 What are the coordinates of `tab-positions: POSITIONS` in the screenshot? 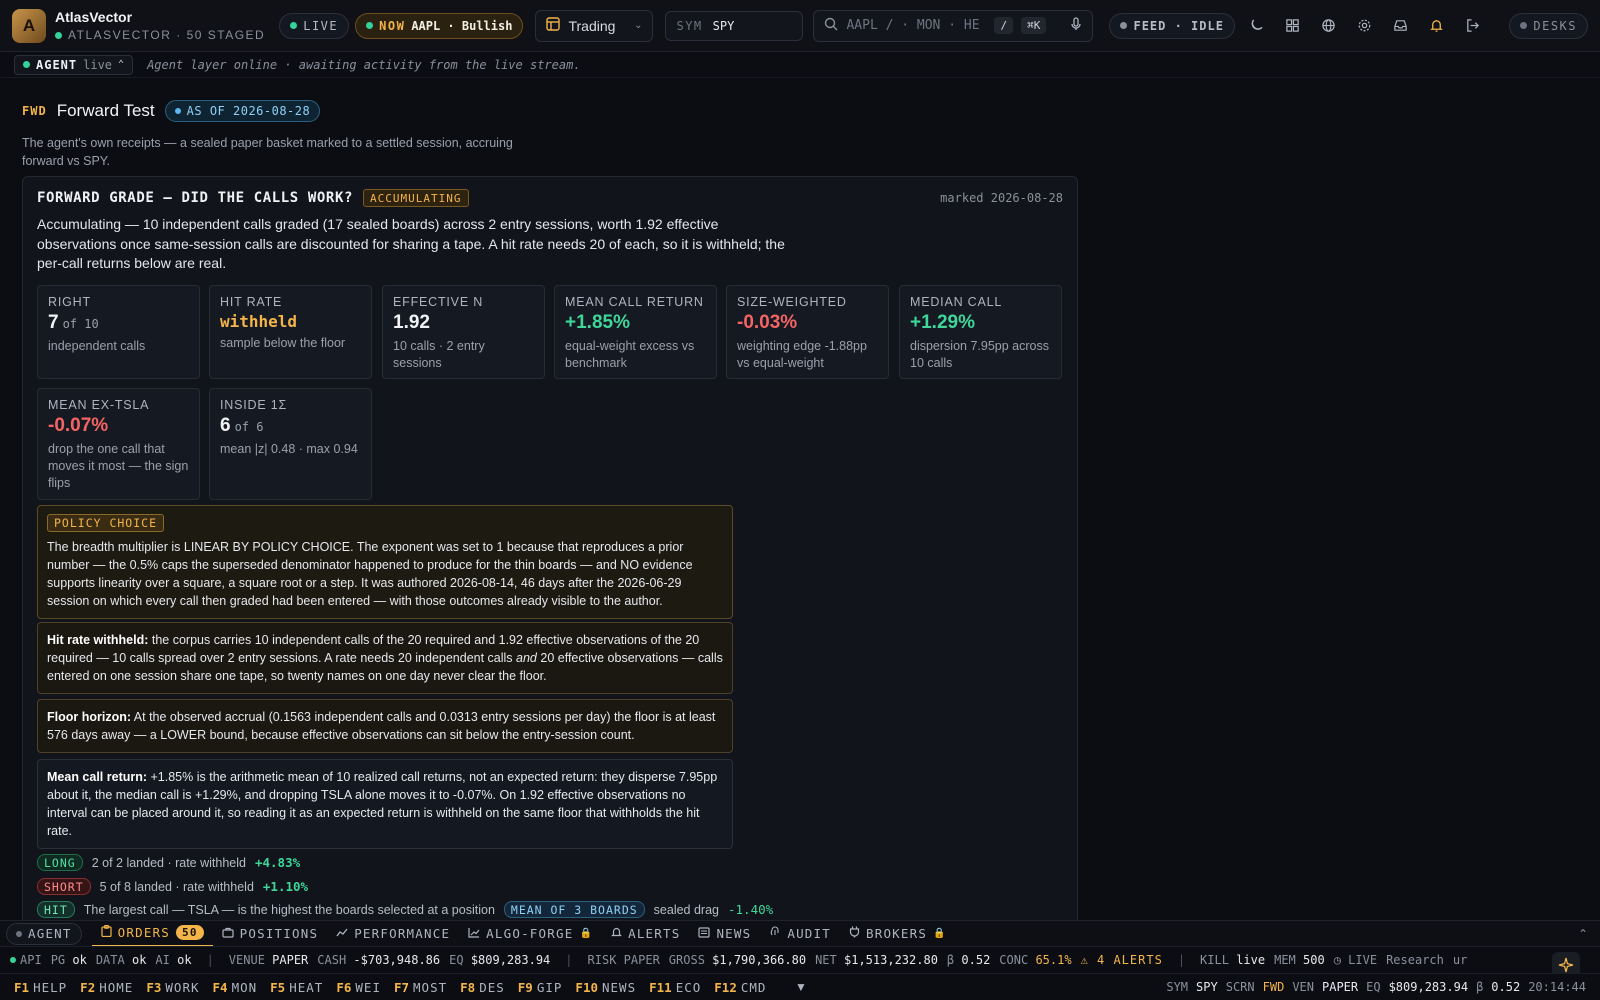 It's located at (270, 934).